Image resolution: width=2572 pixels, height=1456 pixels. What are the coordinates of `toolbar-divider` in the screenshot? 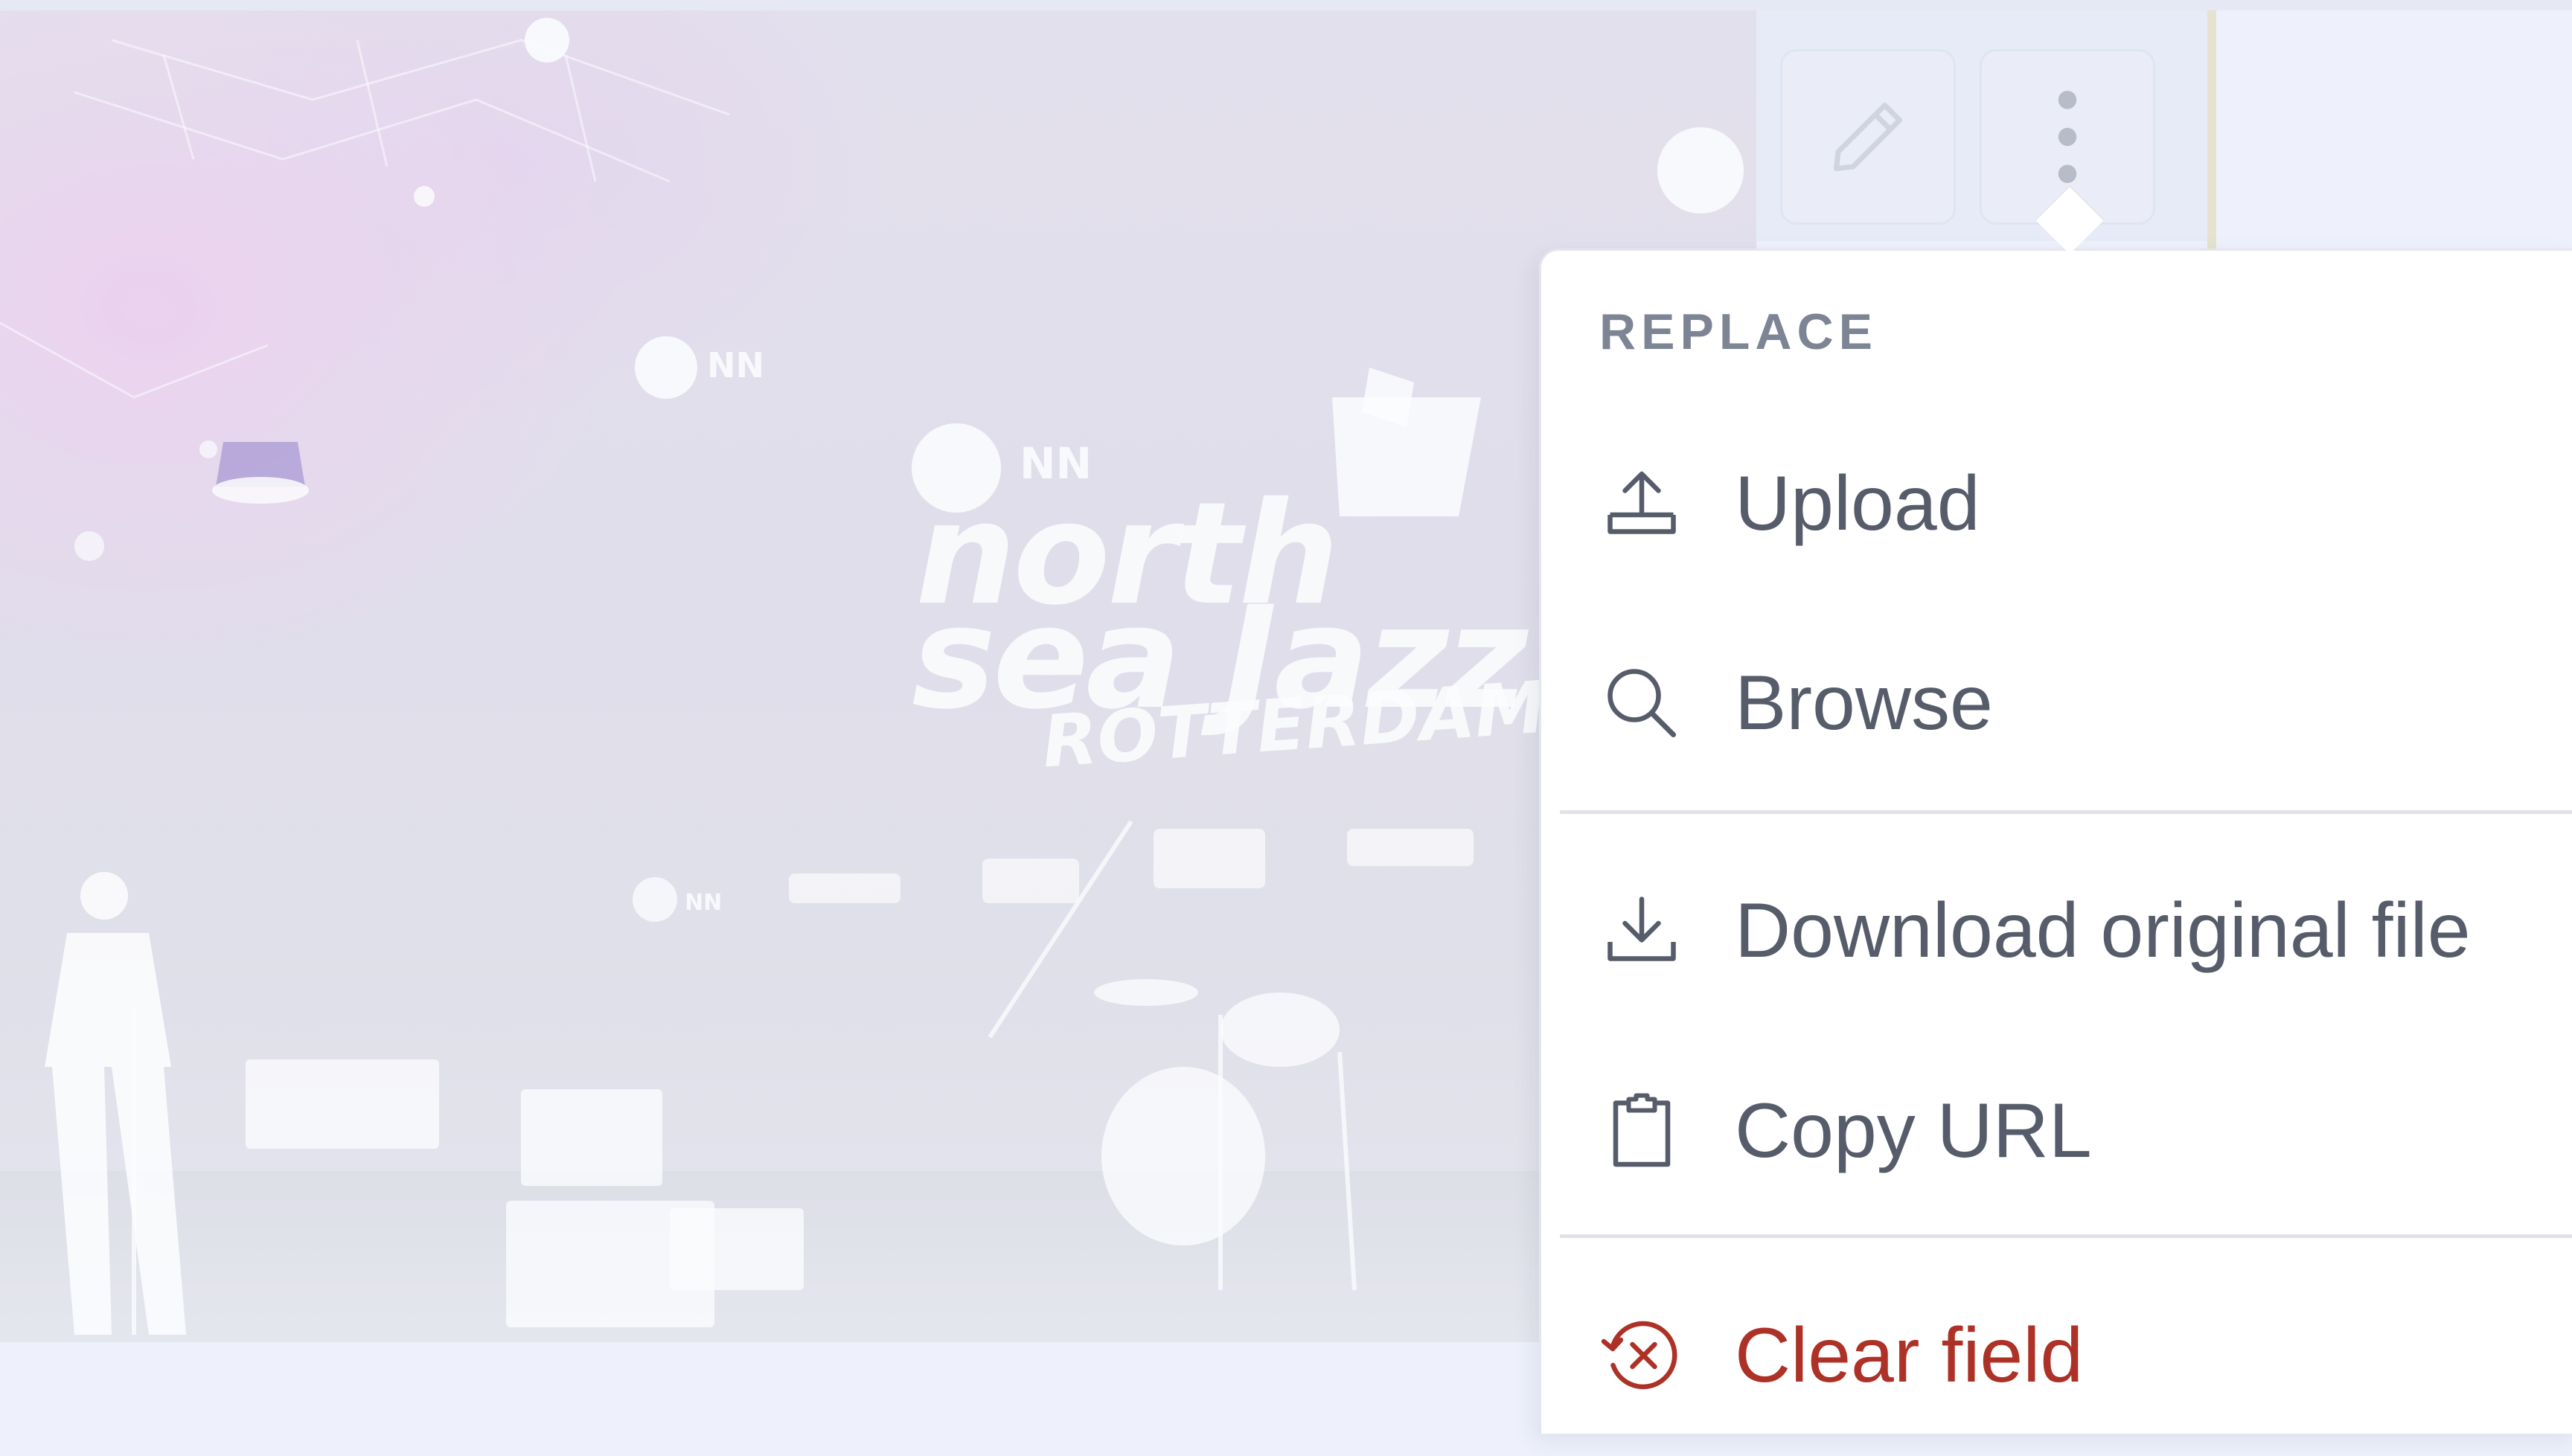 It's located at (2211, 129).